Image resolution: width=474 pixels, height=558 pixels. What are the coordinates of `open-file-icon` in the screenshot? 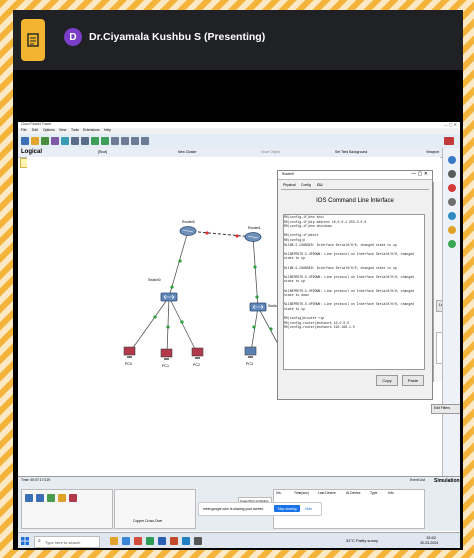 It's located at (35, 141).